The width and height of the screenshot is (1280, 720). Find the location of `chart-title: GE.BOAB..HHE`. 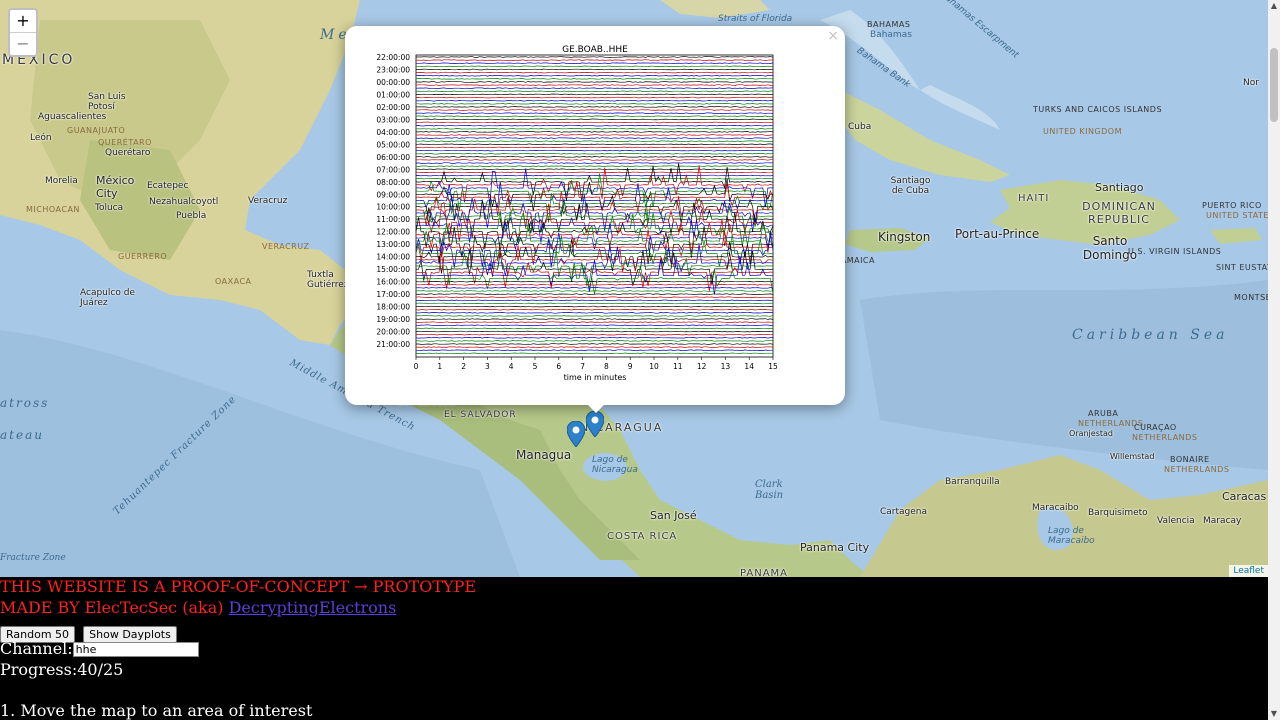

chart-title: GE.BOAB..HHE is located at coordinates (595, 50).